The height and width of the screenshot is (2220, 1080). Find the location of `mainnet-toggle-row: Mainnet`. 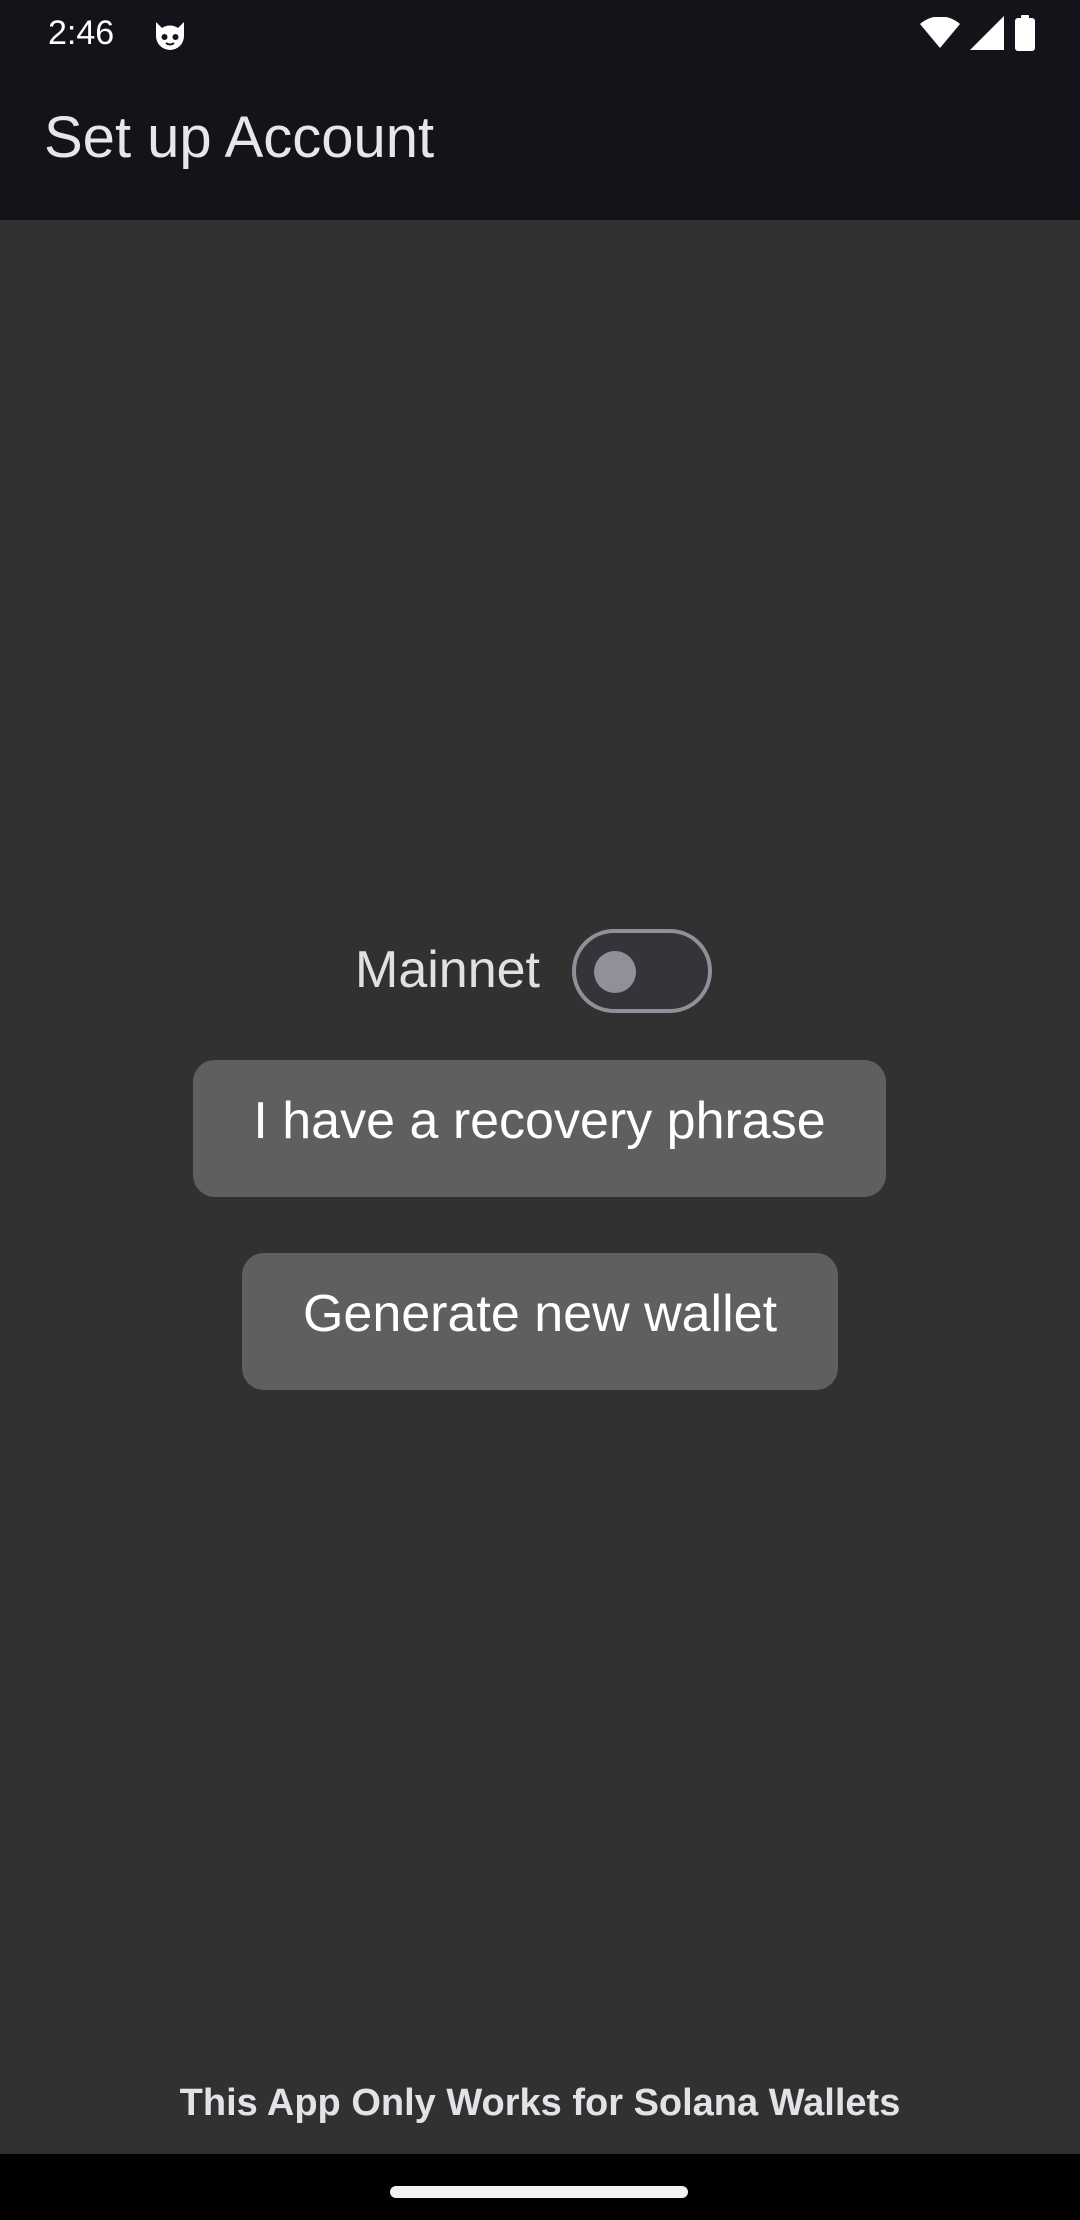

mainnet-toggle-row: Mainnet is located at coordinates (540, 973).